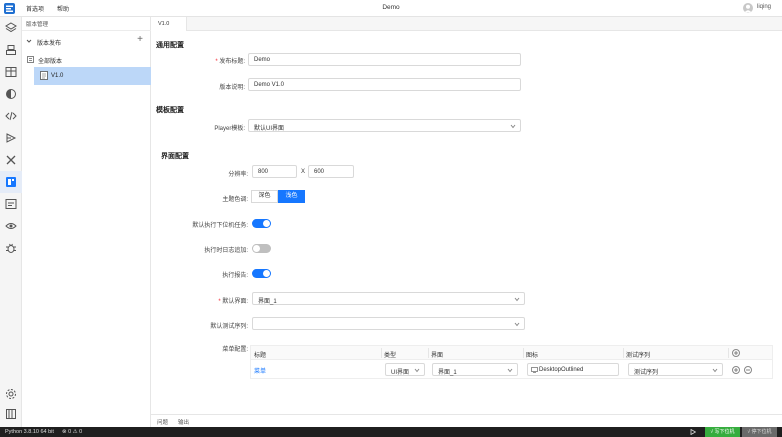 This screenshot has width=782, height=437. Describe the element at coordinates (759, 432) in the screenshot. I see `stop-device-button: √ 停下位机` at that location.